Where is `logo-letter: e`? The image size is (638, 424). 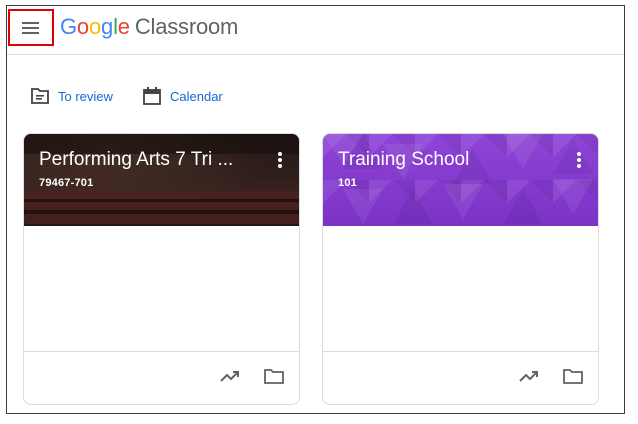 logo-letter: e is located at coordinates (123, 26).